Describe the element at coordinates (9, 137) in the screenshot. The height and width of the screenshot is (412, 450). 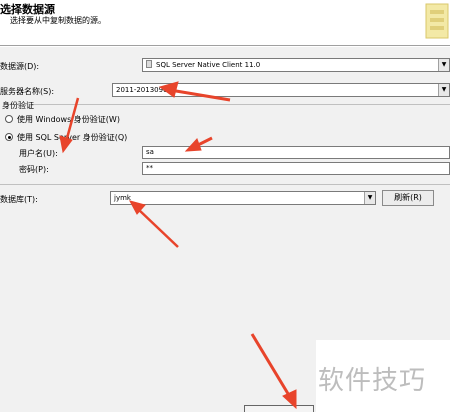
I see `sql-auth-radio` at that location.